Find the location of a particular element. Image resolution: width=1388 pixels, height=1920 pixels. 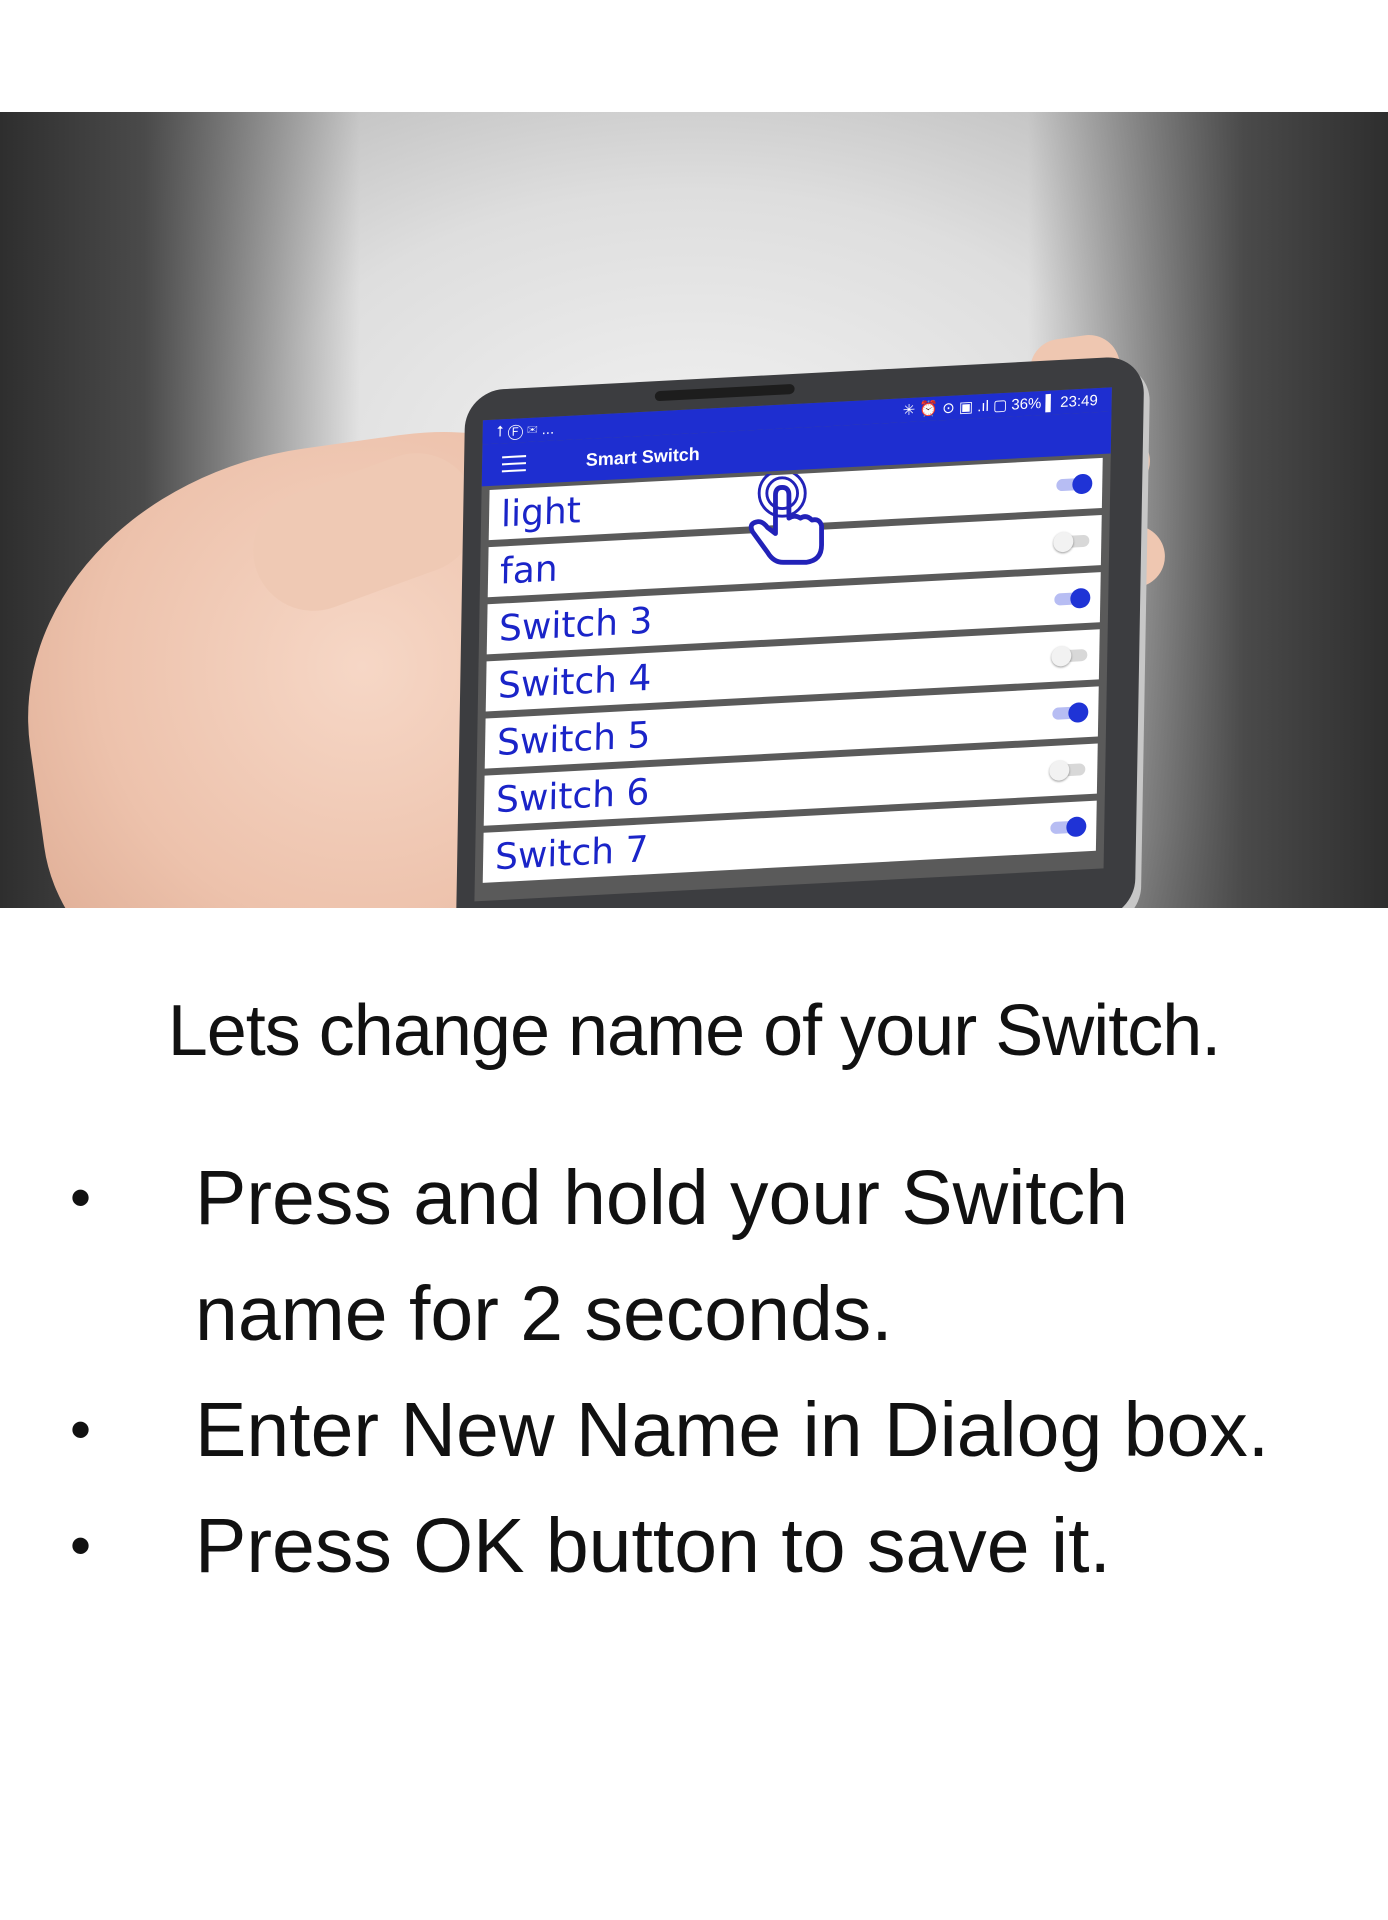

instruction-item: Enter New Name in Dialog box. is located at coordinates (700, 1430).